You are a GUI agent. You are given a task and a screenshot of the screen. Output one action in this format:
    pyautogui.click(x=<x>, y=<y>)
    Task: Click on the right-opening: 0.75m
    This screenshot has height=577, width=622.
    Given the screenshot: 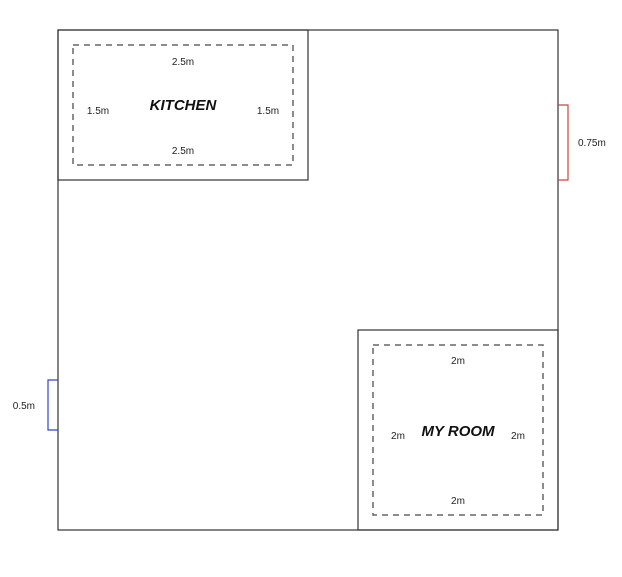 What is the action you would take?
    pyautogui.click(x=582, y=142)
    